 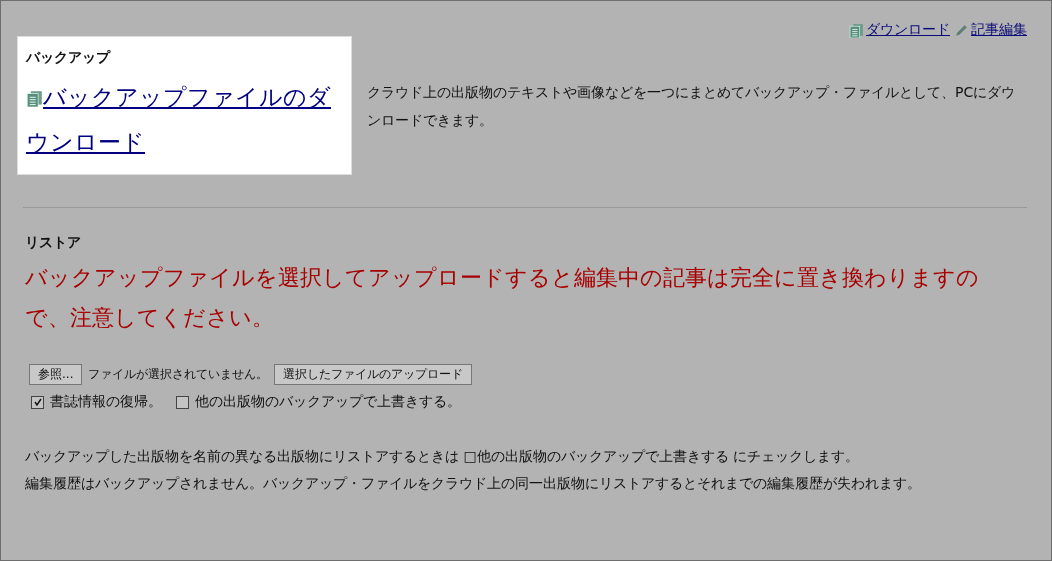 What do you see at coordinates (443, 456) in the screenshot?
I see `note-text: バックアップした出版物を名前の異なる出版物にリストアするときは □他の出版物のバックアップで上書きする にチェックします。` at bounding box center [443, 456].